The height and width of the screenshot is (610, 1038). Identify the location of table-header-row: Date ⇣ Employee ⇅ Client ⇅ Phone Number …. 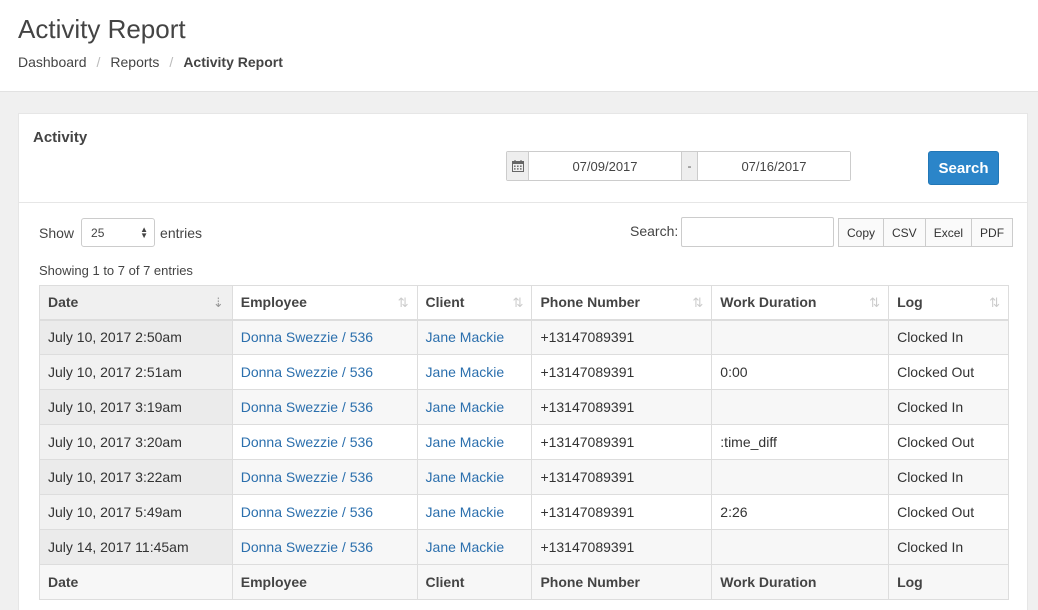
(524, 303).